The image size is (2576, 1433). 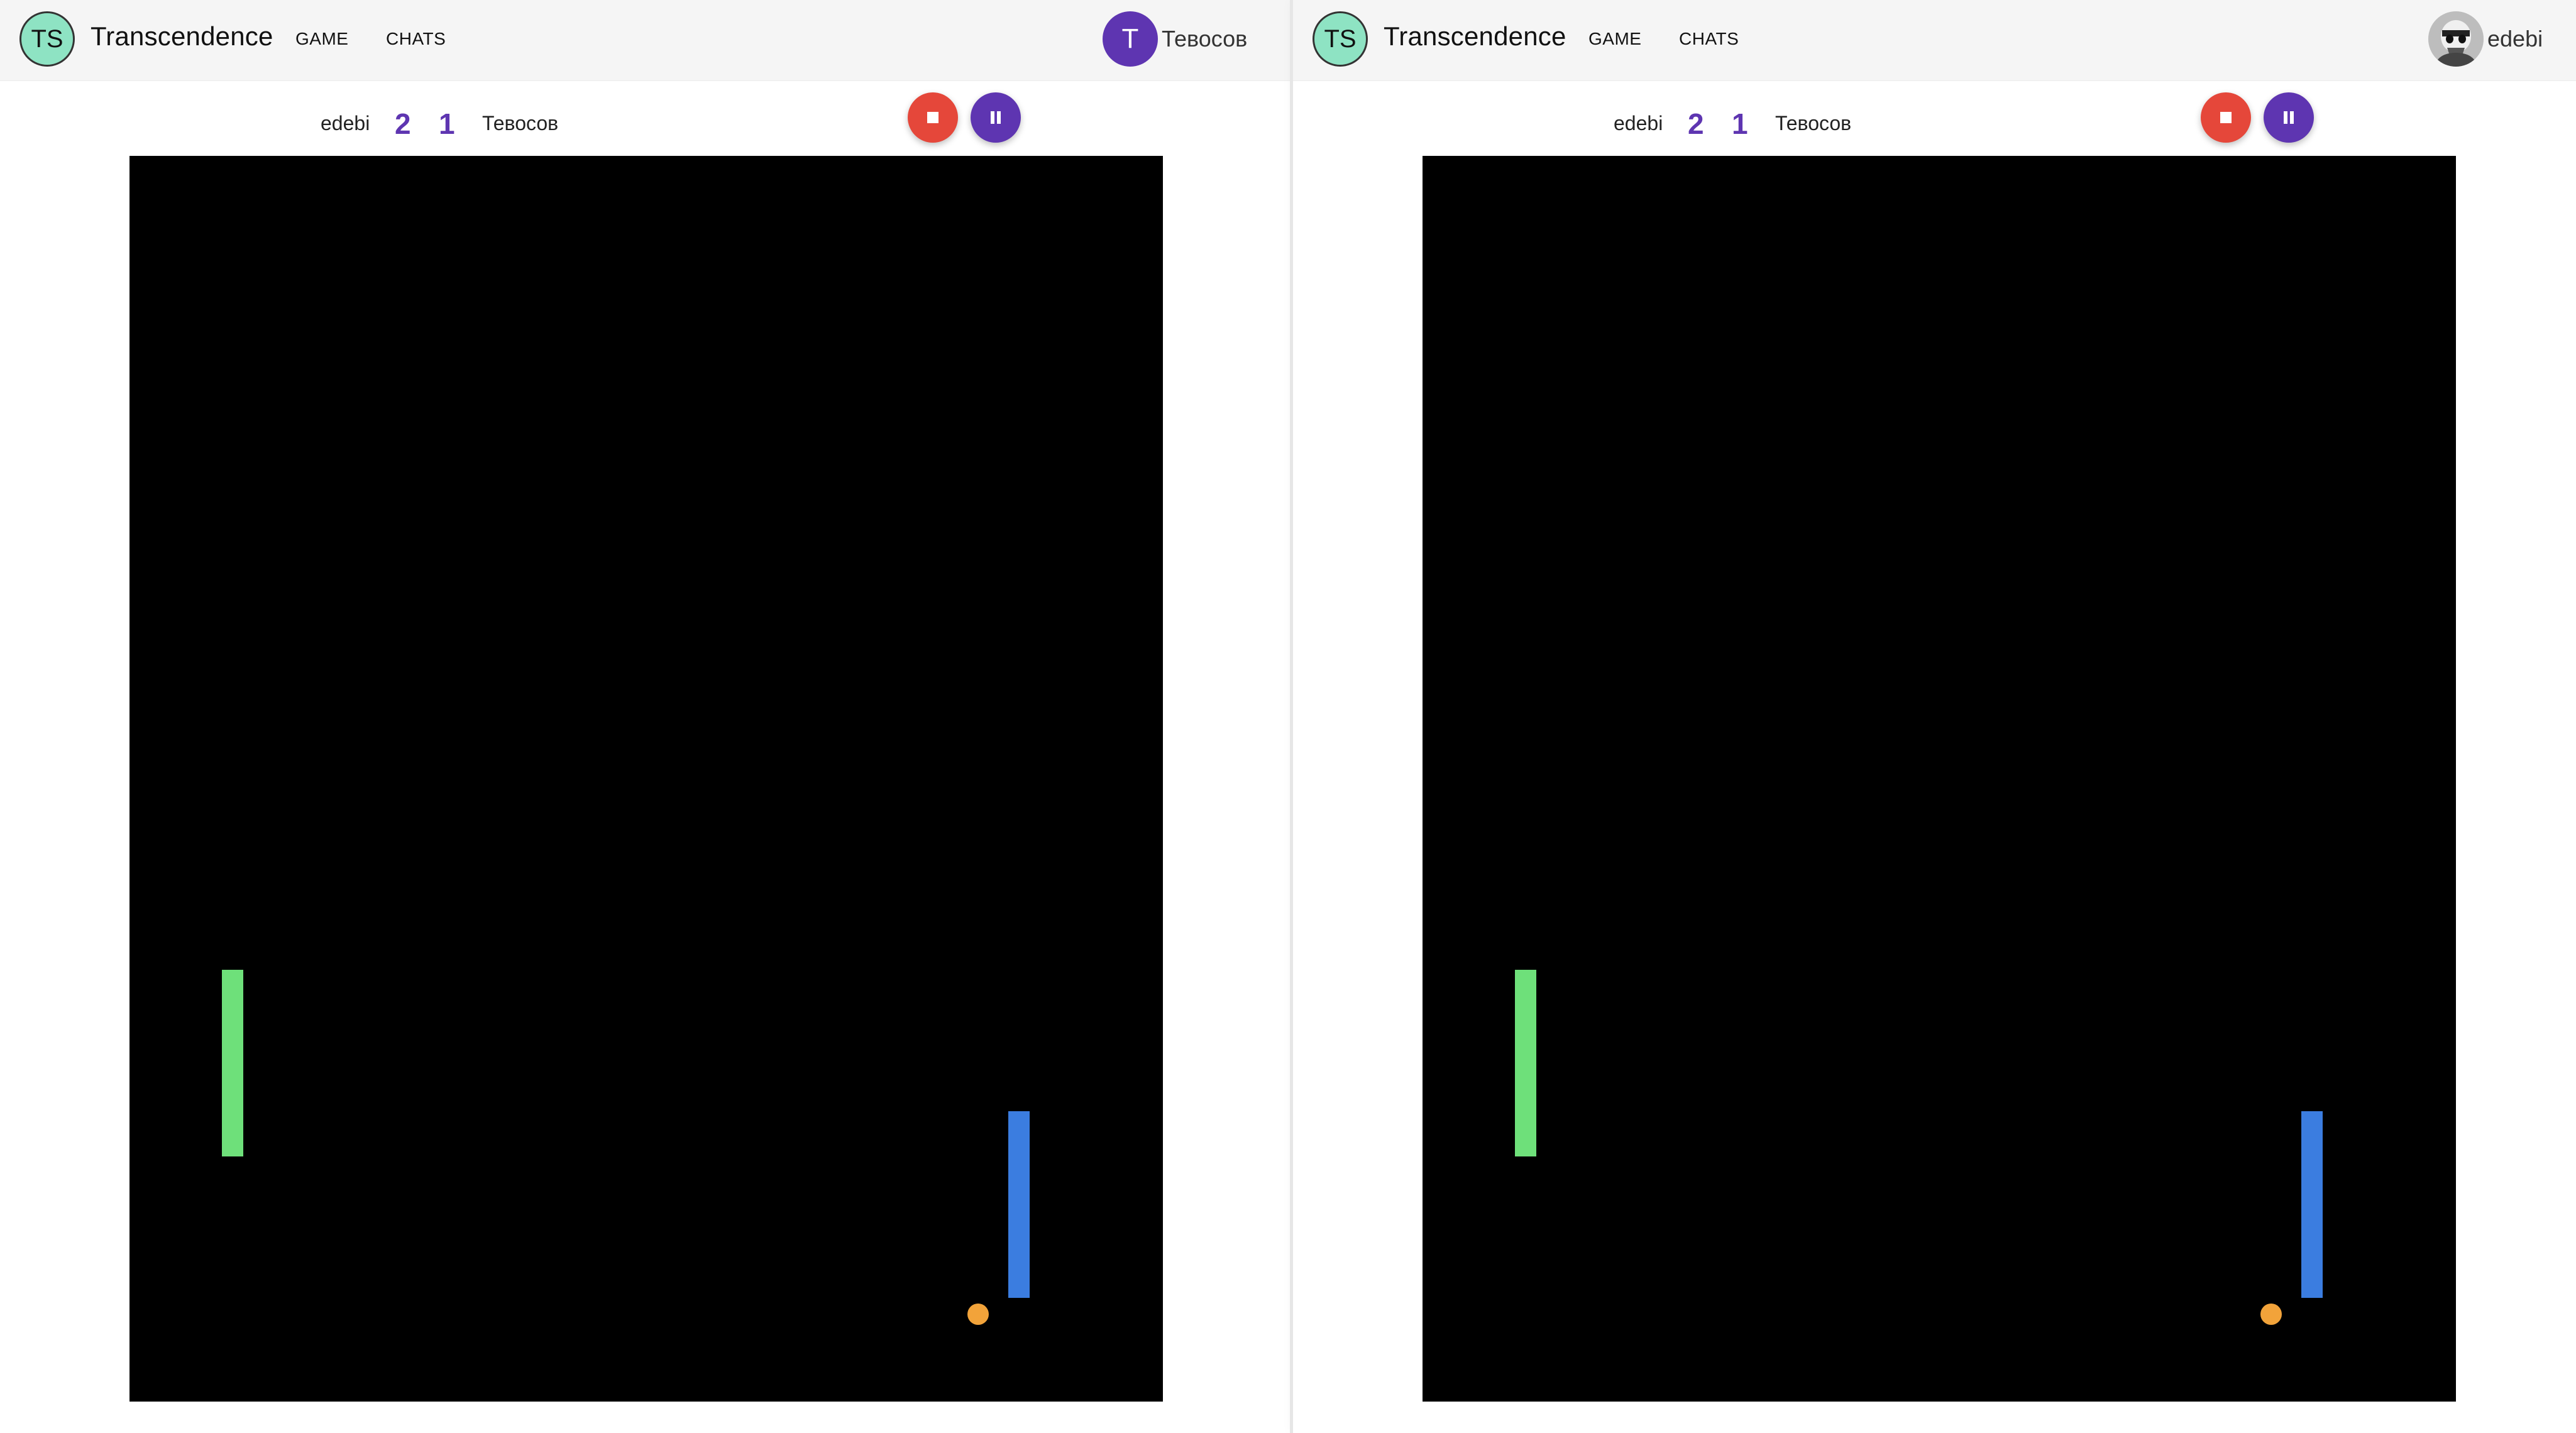 I want to click on user-menu: T Тевосов, so click(x=1175, y=39).